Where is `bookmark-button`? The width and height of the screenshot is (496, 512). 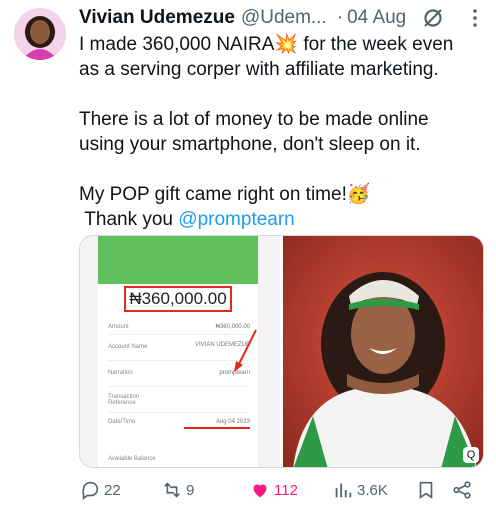
bookmark-button is located at coordinates (427, 490).